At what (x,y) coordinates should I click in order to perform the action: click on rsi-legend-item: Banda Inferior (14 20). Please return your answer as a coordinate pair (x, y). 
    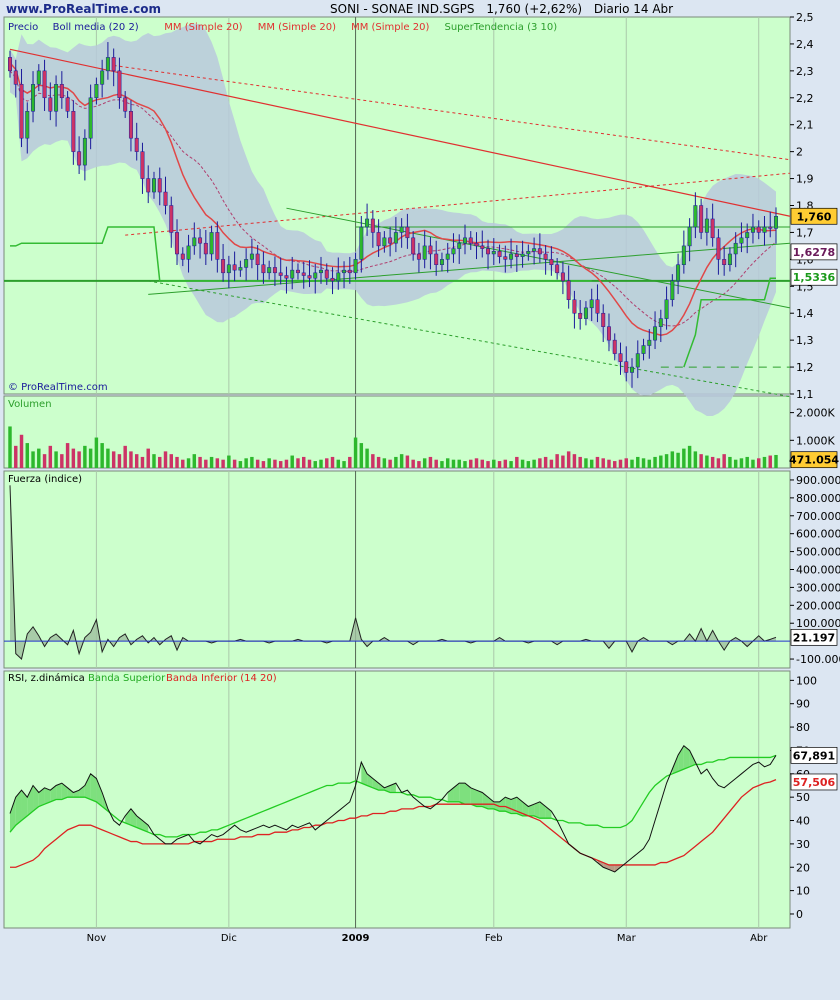
    Looking at the image, I should click on (221, 678).